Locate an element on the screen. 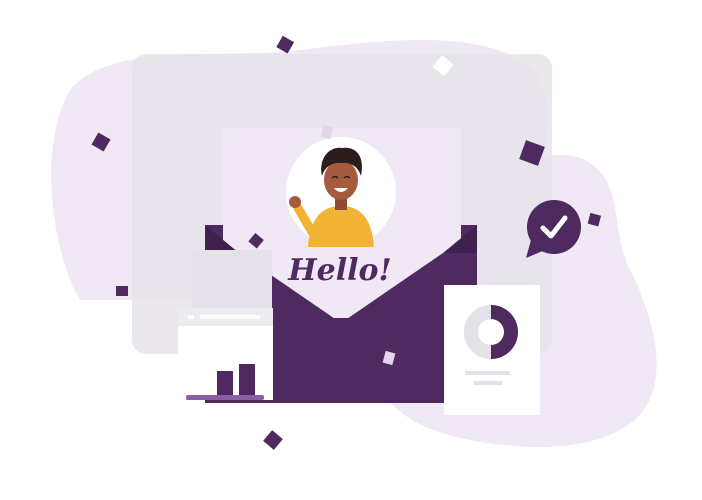 The width and height of the screenshot is (702, 500). avatar-face is located at coordinates (341, 180).